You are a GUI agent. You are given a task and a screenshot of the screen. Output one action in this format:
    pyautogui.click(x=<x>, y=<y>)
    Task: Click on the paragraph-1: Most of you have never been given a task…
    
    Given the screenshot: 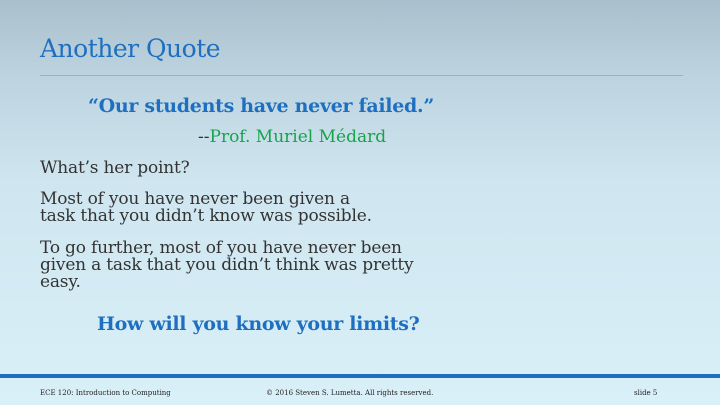 What is the action you would take?
    pyautogui.click(x=206, y=208)
    